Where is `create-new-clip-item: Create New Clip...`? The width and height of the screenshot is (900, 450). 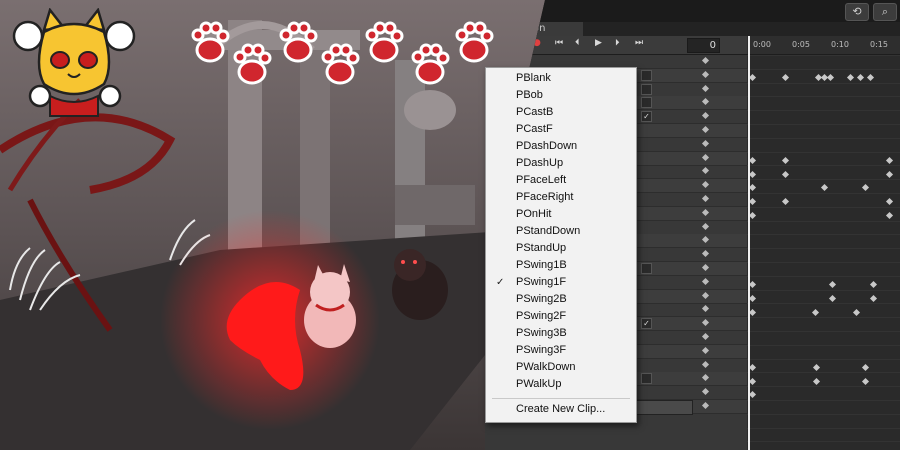 create-new-clip-item: Create New Clip... is located at coordinates (561, 409).